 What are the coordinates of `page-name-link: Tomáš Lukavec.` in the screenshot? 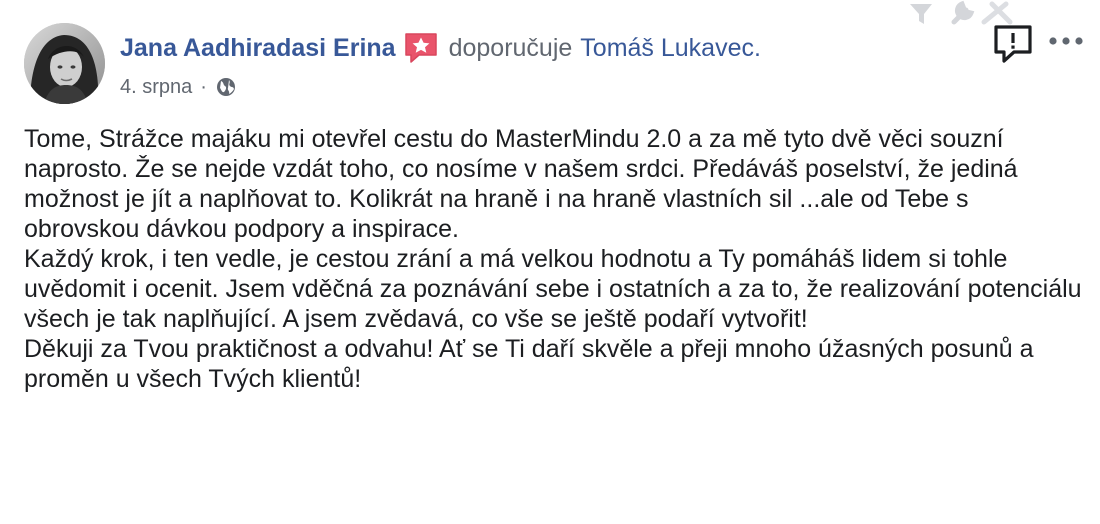 It's located at (670, 48).